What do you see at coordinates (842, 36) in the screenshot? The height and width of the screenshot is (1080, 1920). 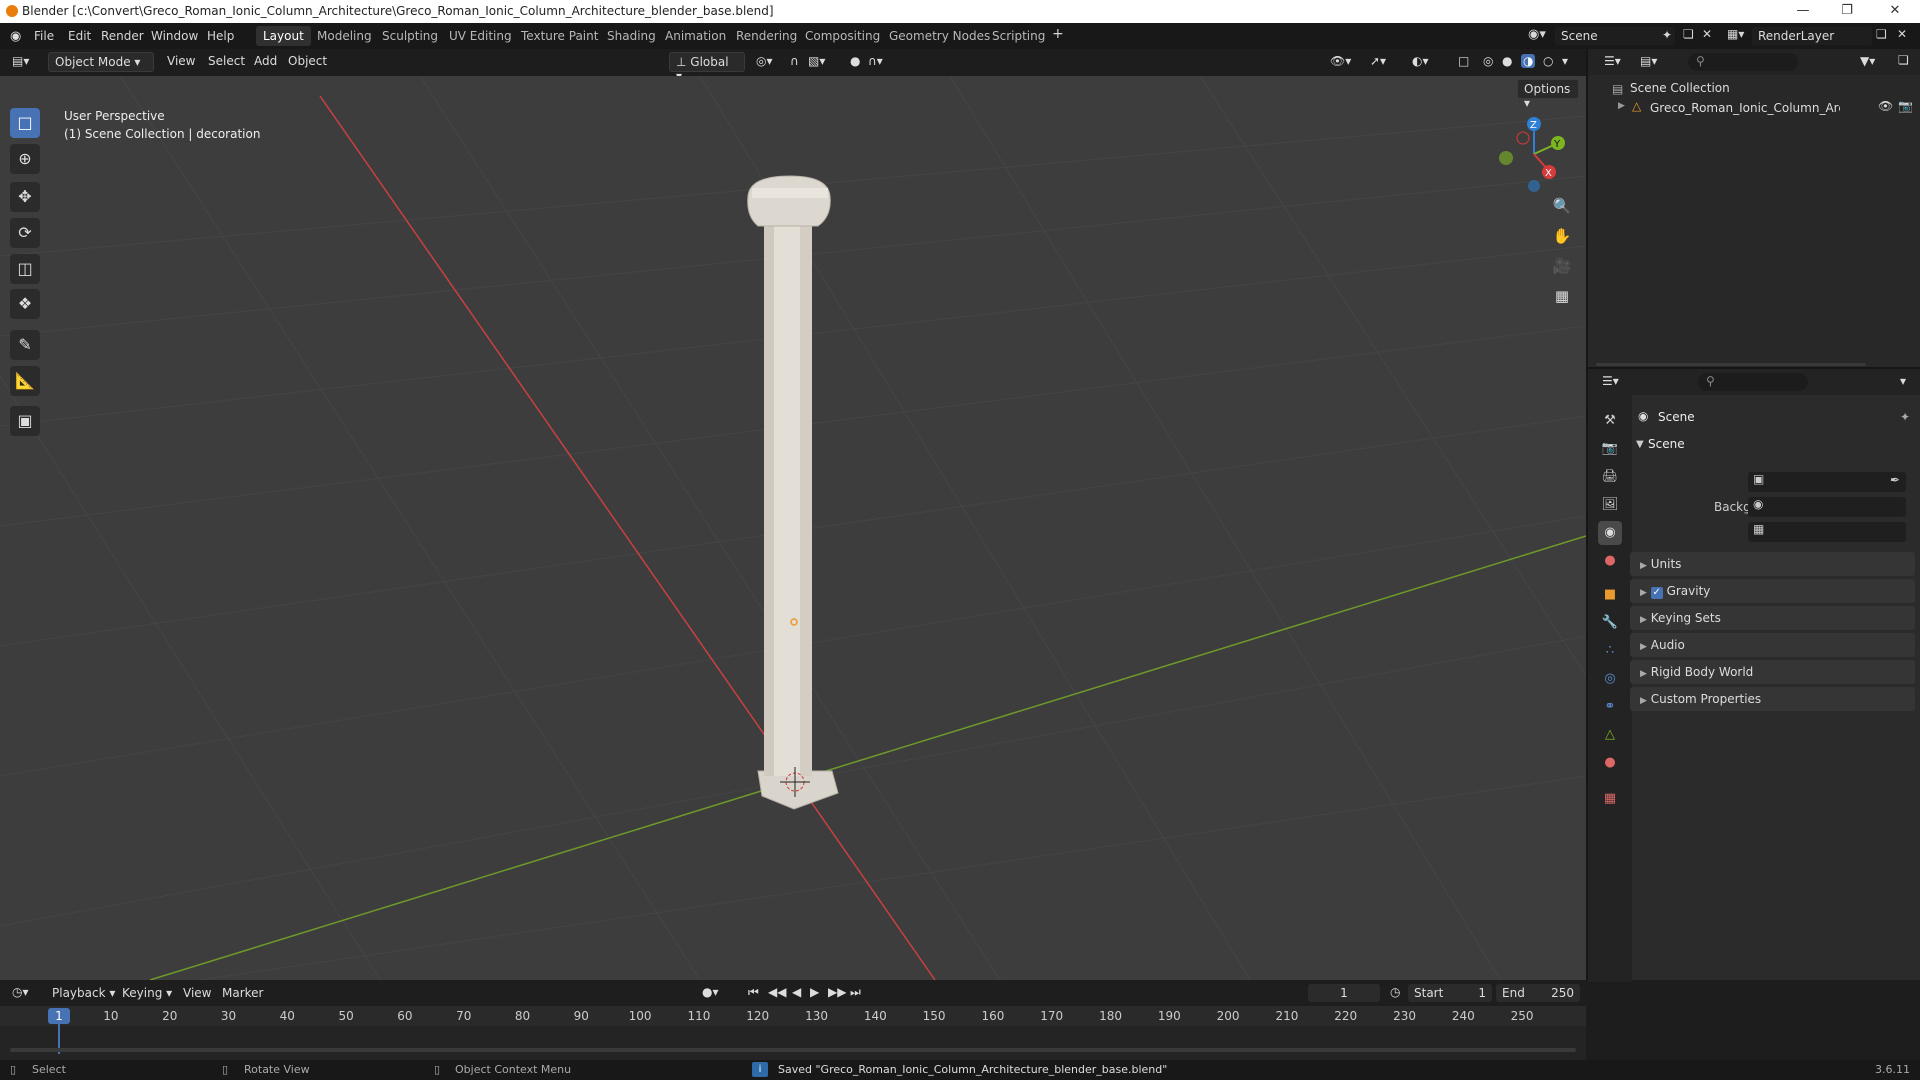 I see `tab-compositing: Compositing` at bounding box center [842, 36].